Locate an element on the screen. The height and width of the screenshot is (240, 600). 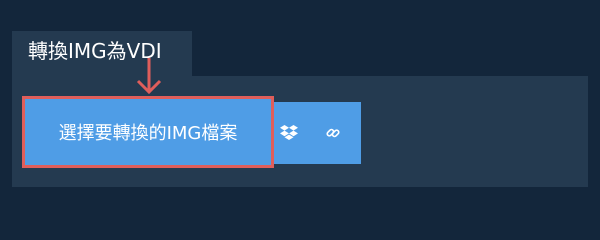
link-icon is located at coordinates (332, 133).